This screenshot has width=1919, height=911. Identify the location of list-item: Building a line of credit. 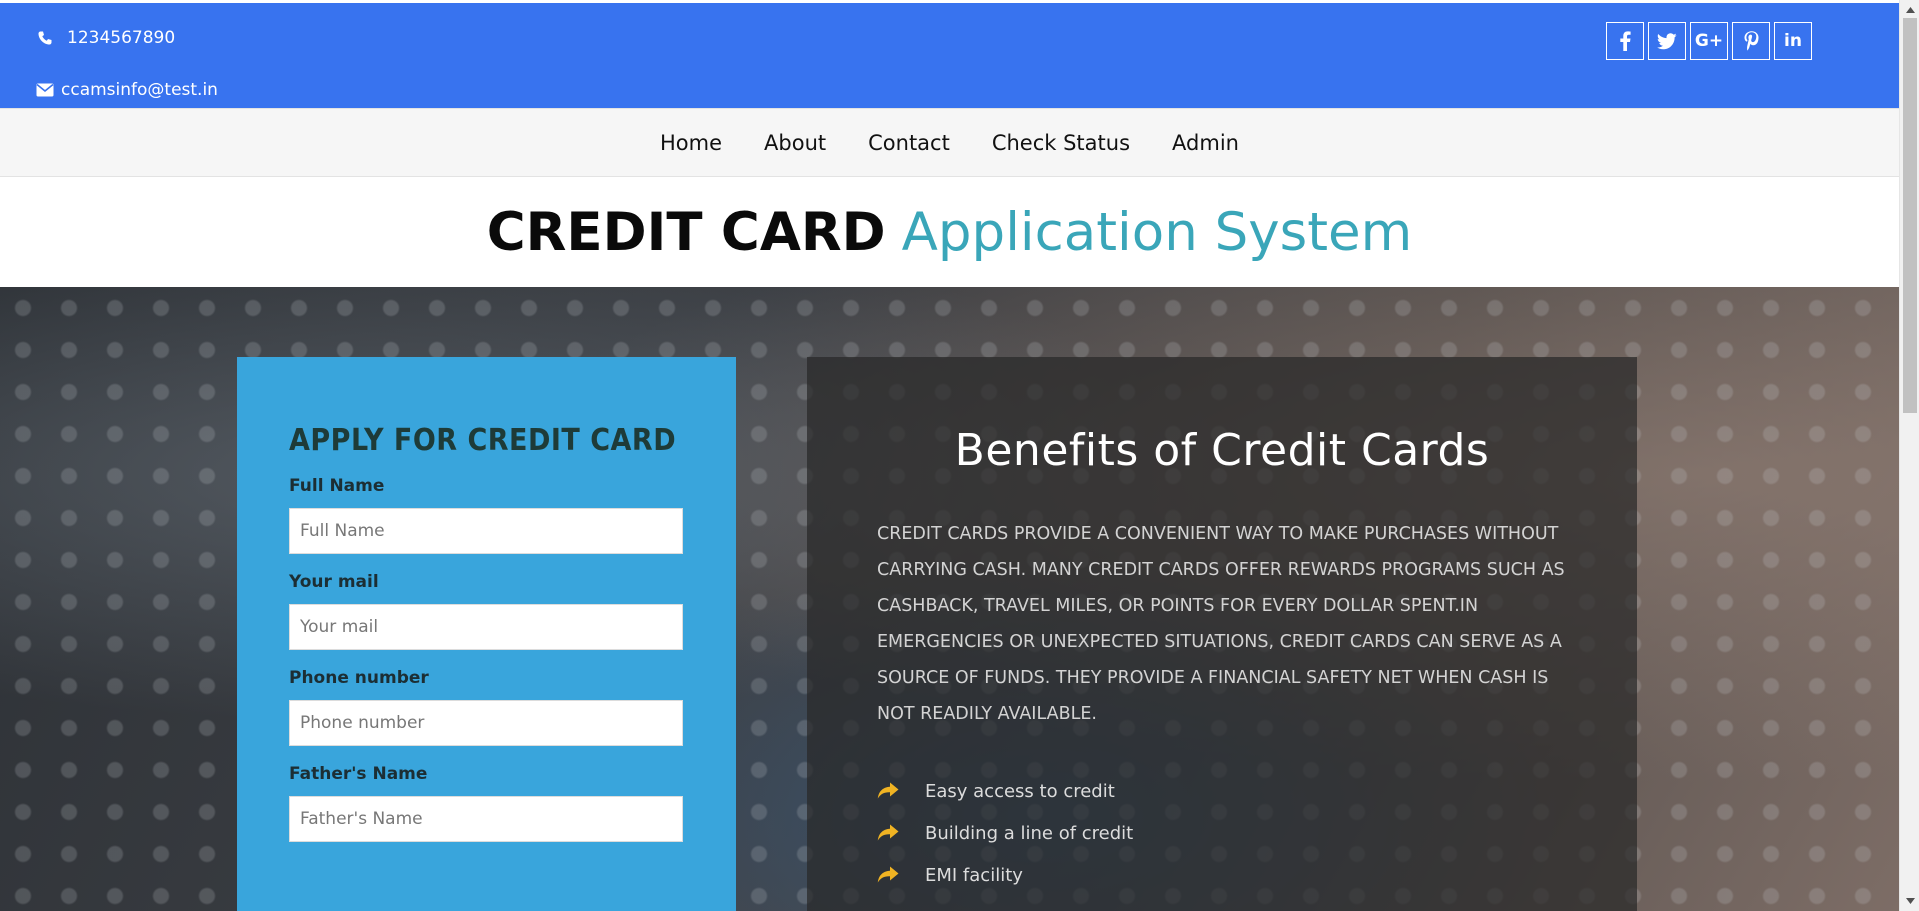
(1222, 833).